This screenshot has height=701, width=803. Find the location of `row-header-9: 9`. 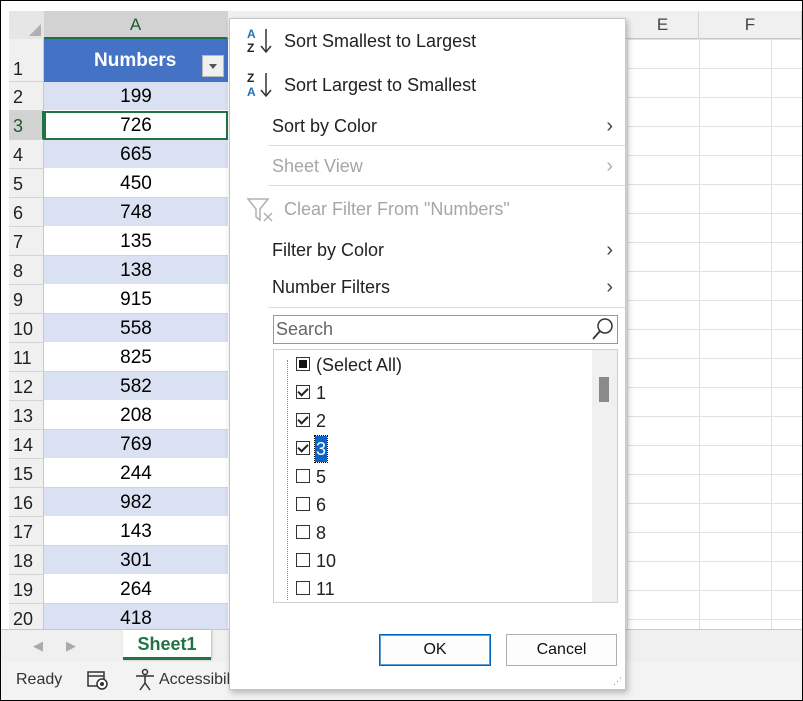

row-header-9: 9 is located at coordinates (26, 299).